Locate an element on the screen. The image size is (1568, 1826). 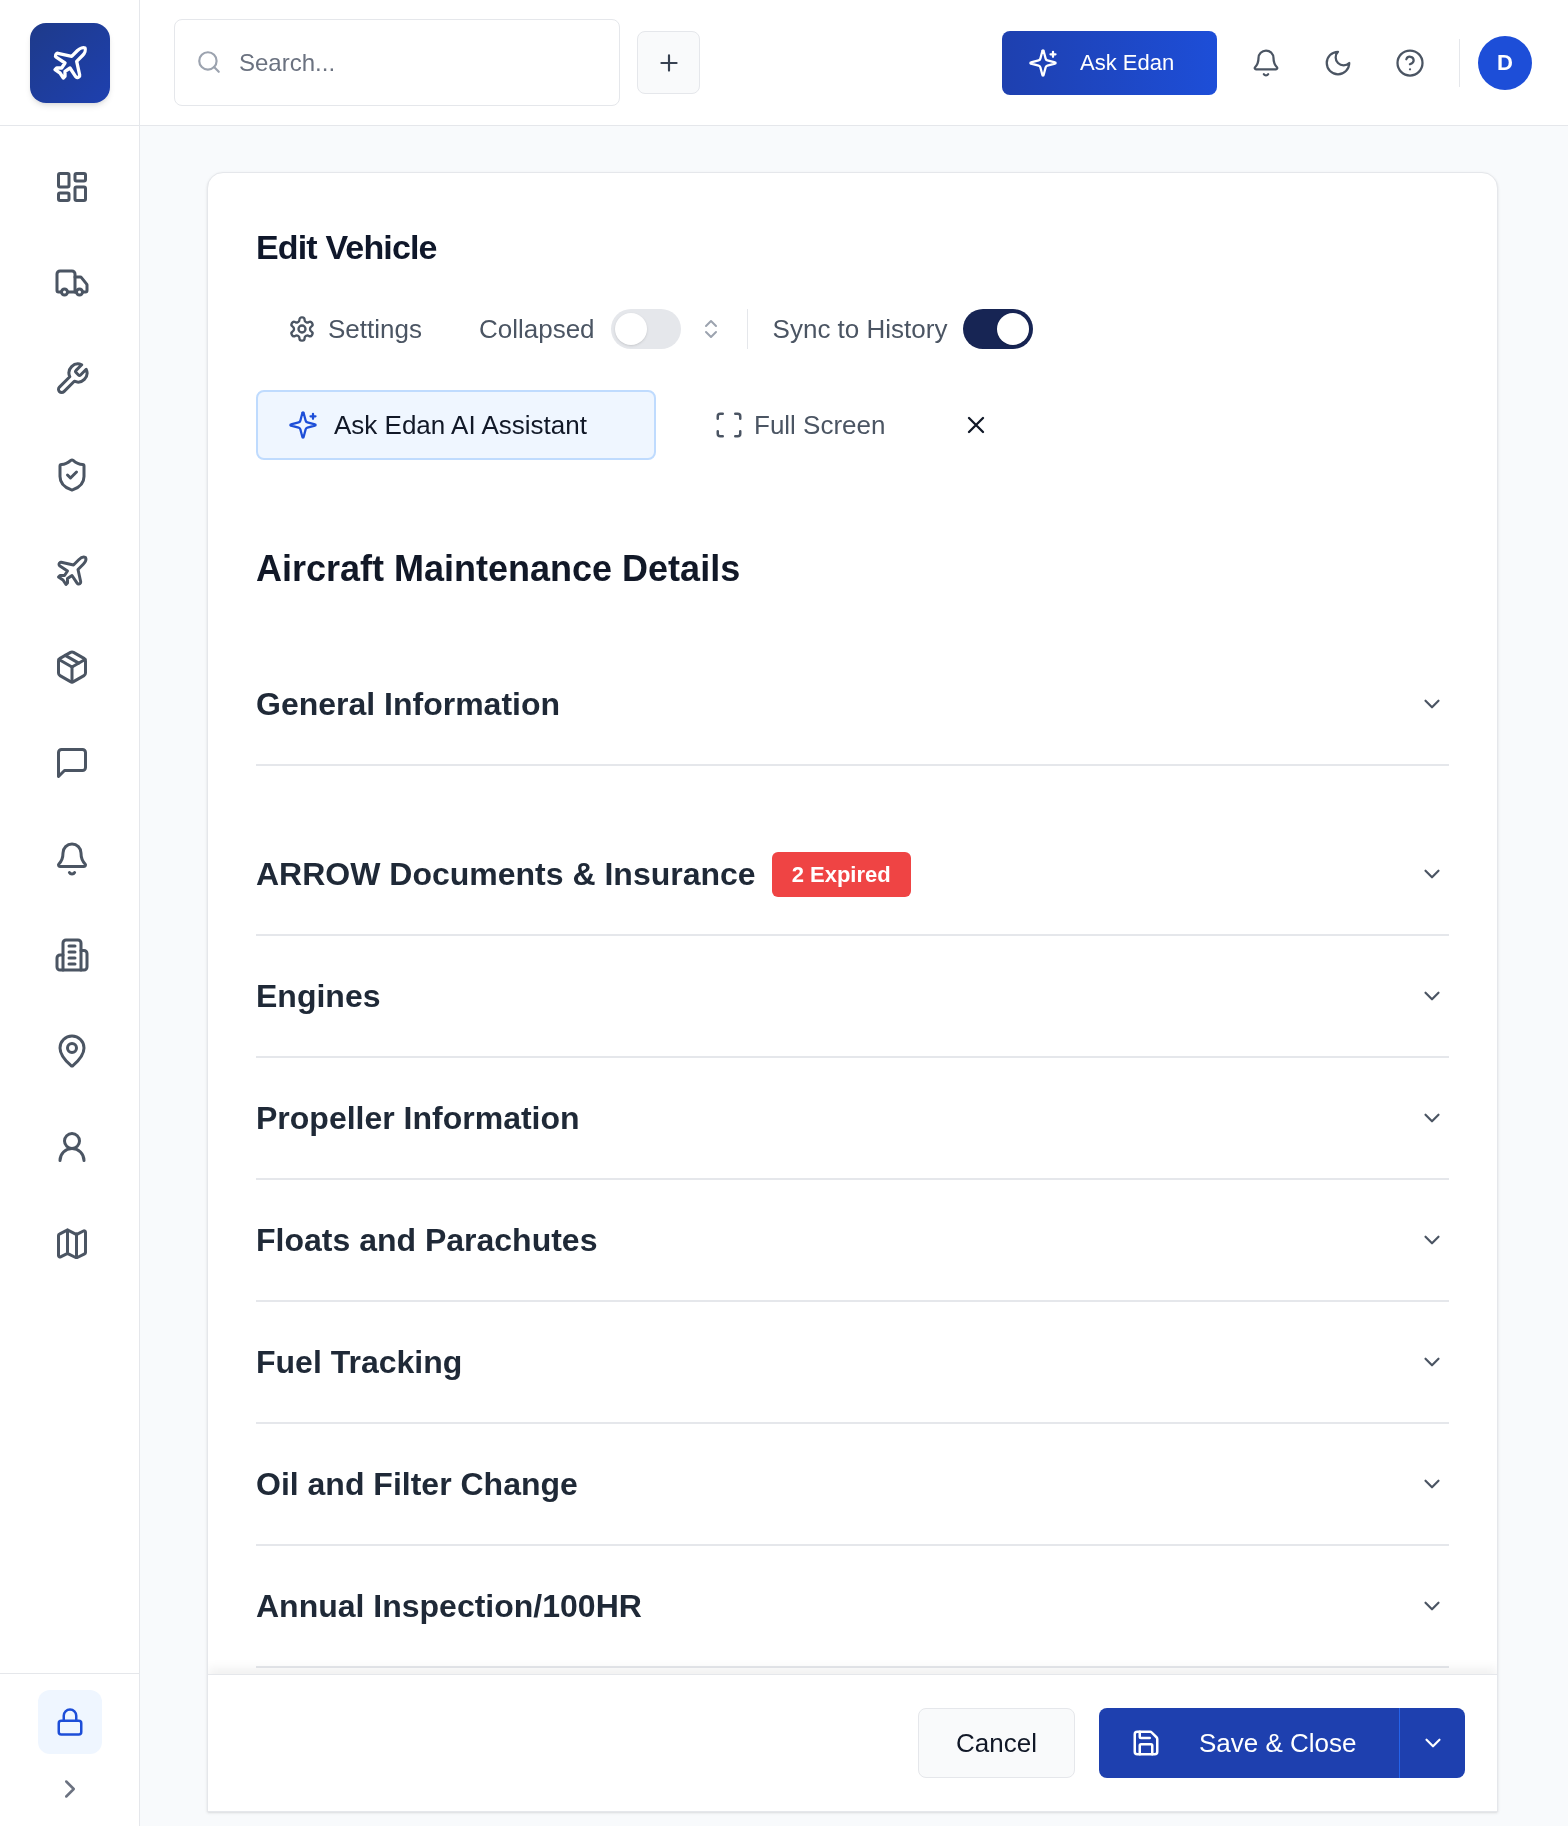
save-and-close-button: Save & Close is located at coordinates (1249, 1743).